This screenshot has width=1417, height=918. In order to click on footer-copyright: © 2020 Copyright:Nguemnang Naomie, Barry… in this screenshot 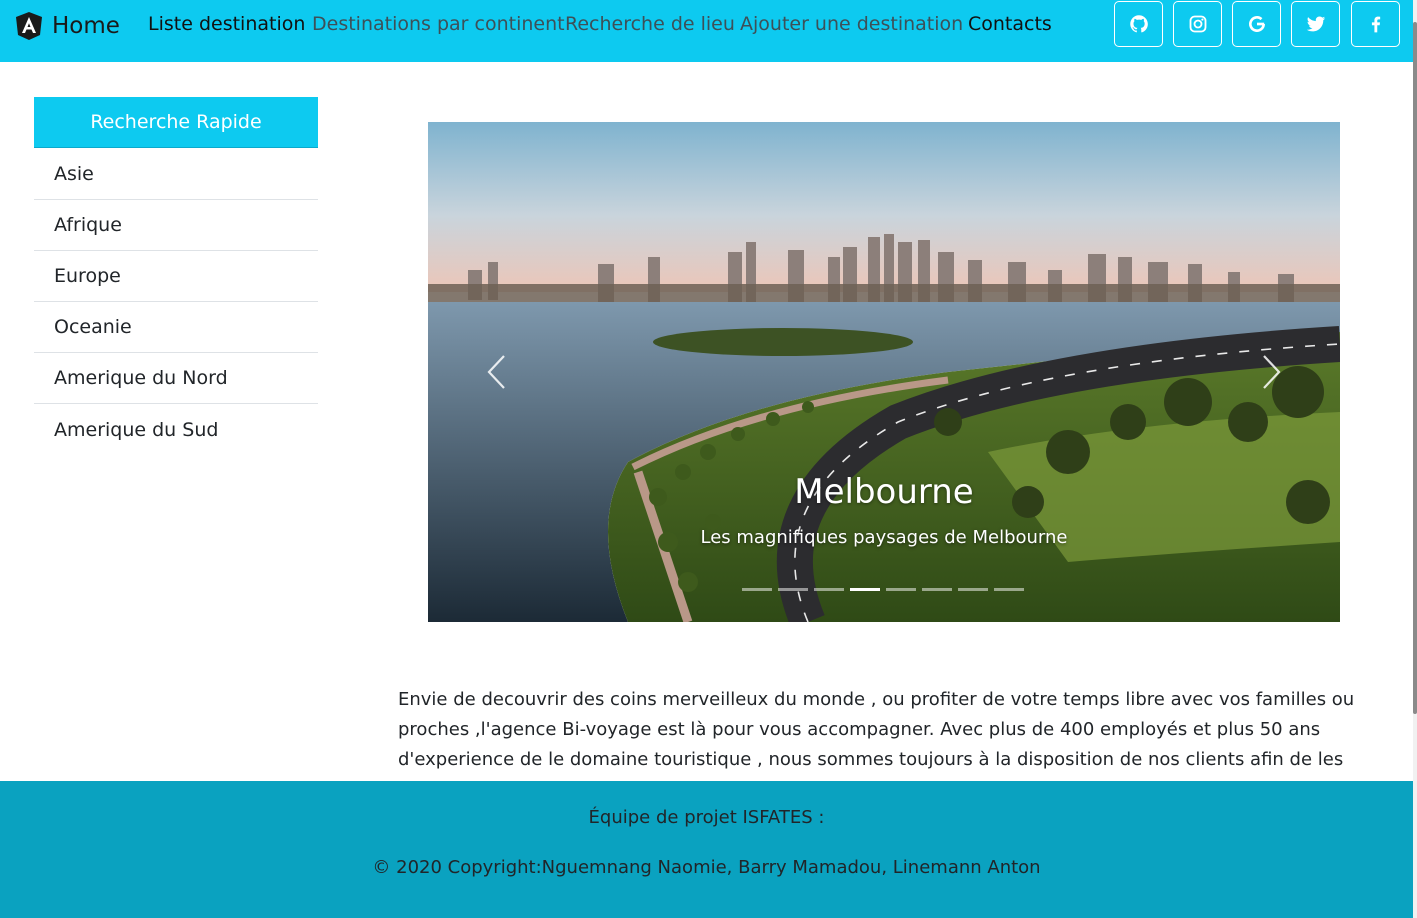, I will do `click(706, 867)`.